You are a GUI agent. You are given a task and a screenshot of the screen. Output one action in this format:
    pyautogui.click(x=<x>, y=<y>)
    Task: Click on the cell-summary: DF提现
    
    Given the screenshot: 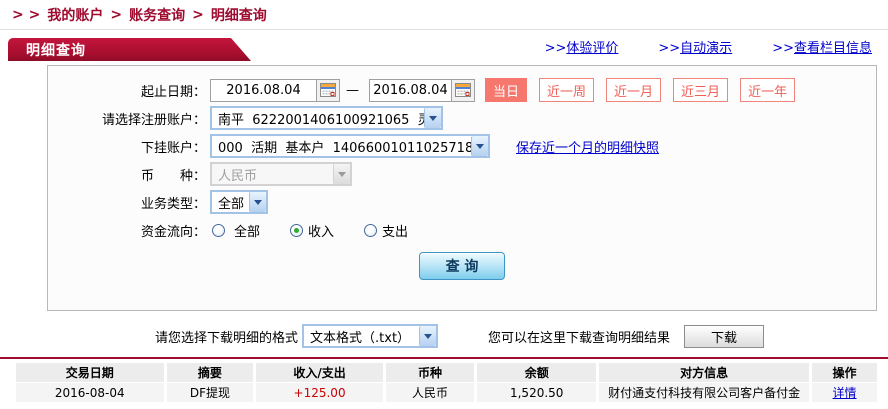 What is the action you would take?
    pyautogui.click(x=210, y=392)
    